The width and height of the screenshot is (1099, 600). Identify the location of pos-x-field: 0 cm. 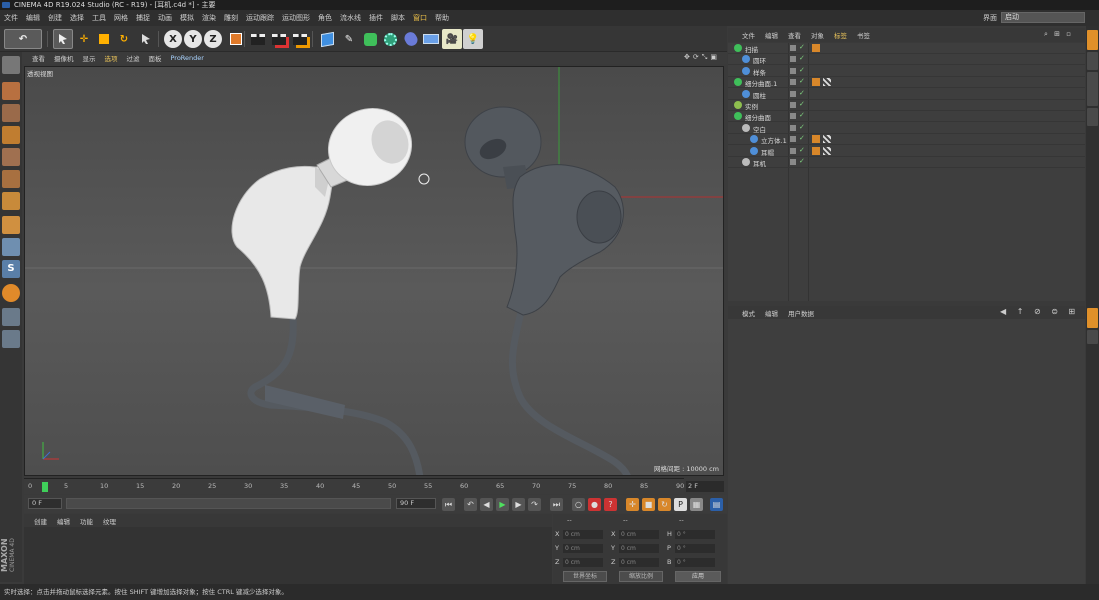
(583, 534).